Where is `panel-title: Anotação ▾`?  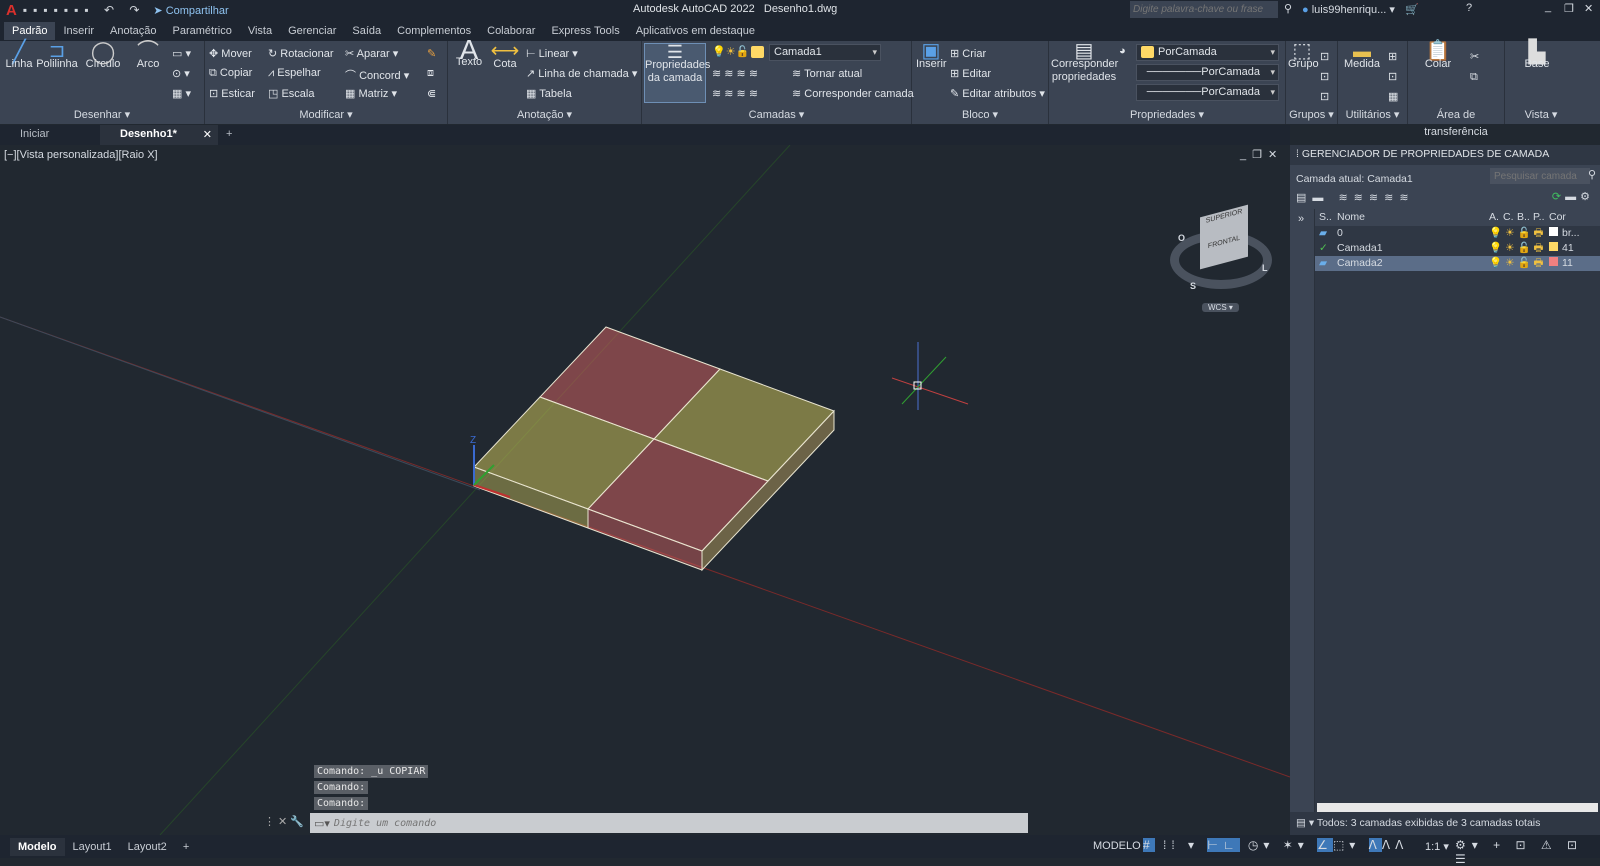
panel-title: Anotação ▾ is located at coordinates (544, 115).